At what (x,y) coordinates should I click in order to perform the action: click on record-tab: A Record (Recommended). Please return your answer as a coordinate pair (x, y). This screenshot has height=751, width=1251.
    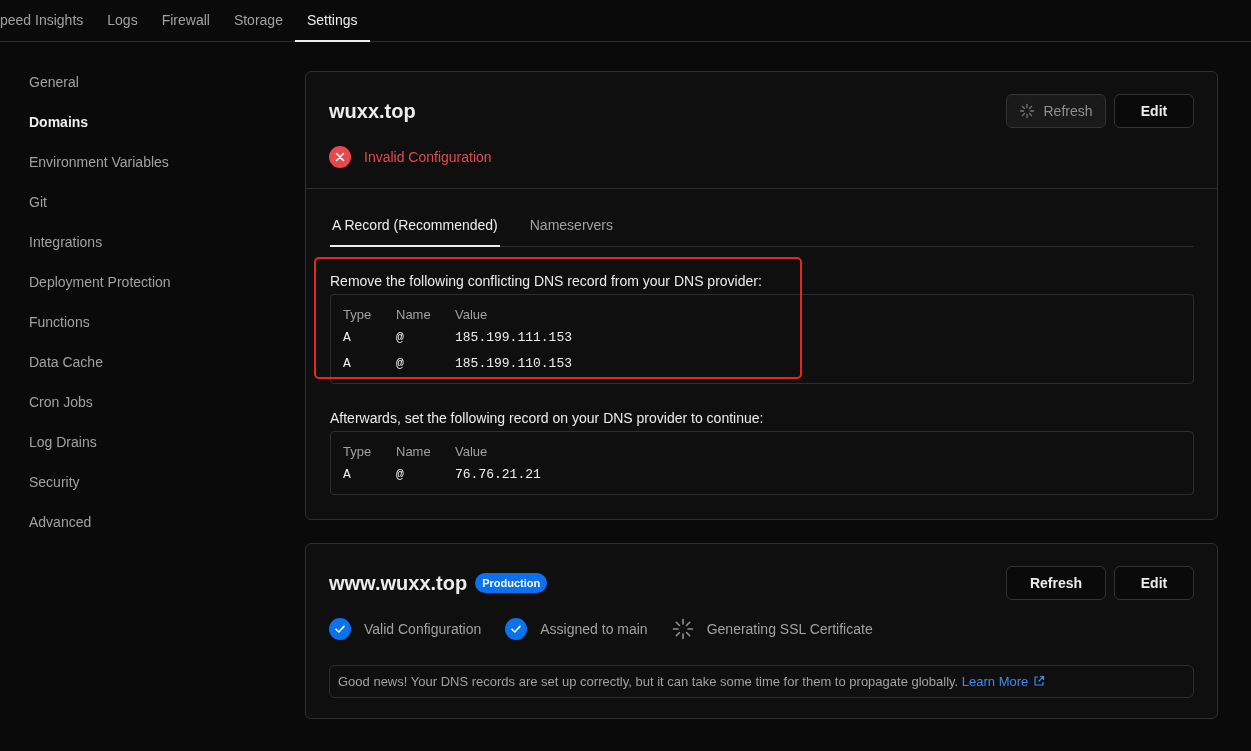
    Looking at the image, I should click on (415, 230).